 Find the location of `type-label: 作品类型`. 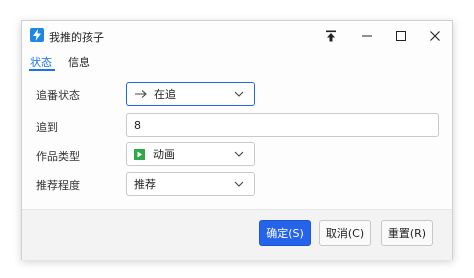

type-label: 作品类型 is located at coordinates (58, 156).